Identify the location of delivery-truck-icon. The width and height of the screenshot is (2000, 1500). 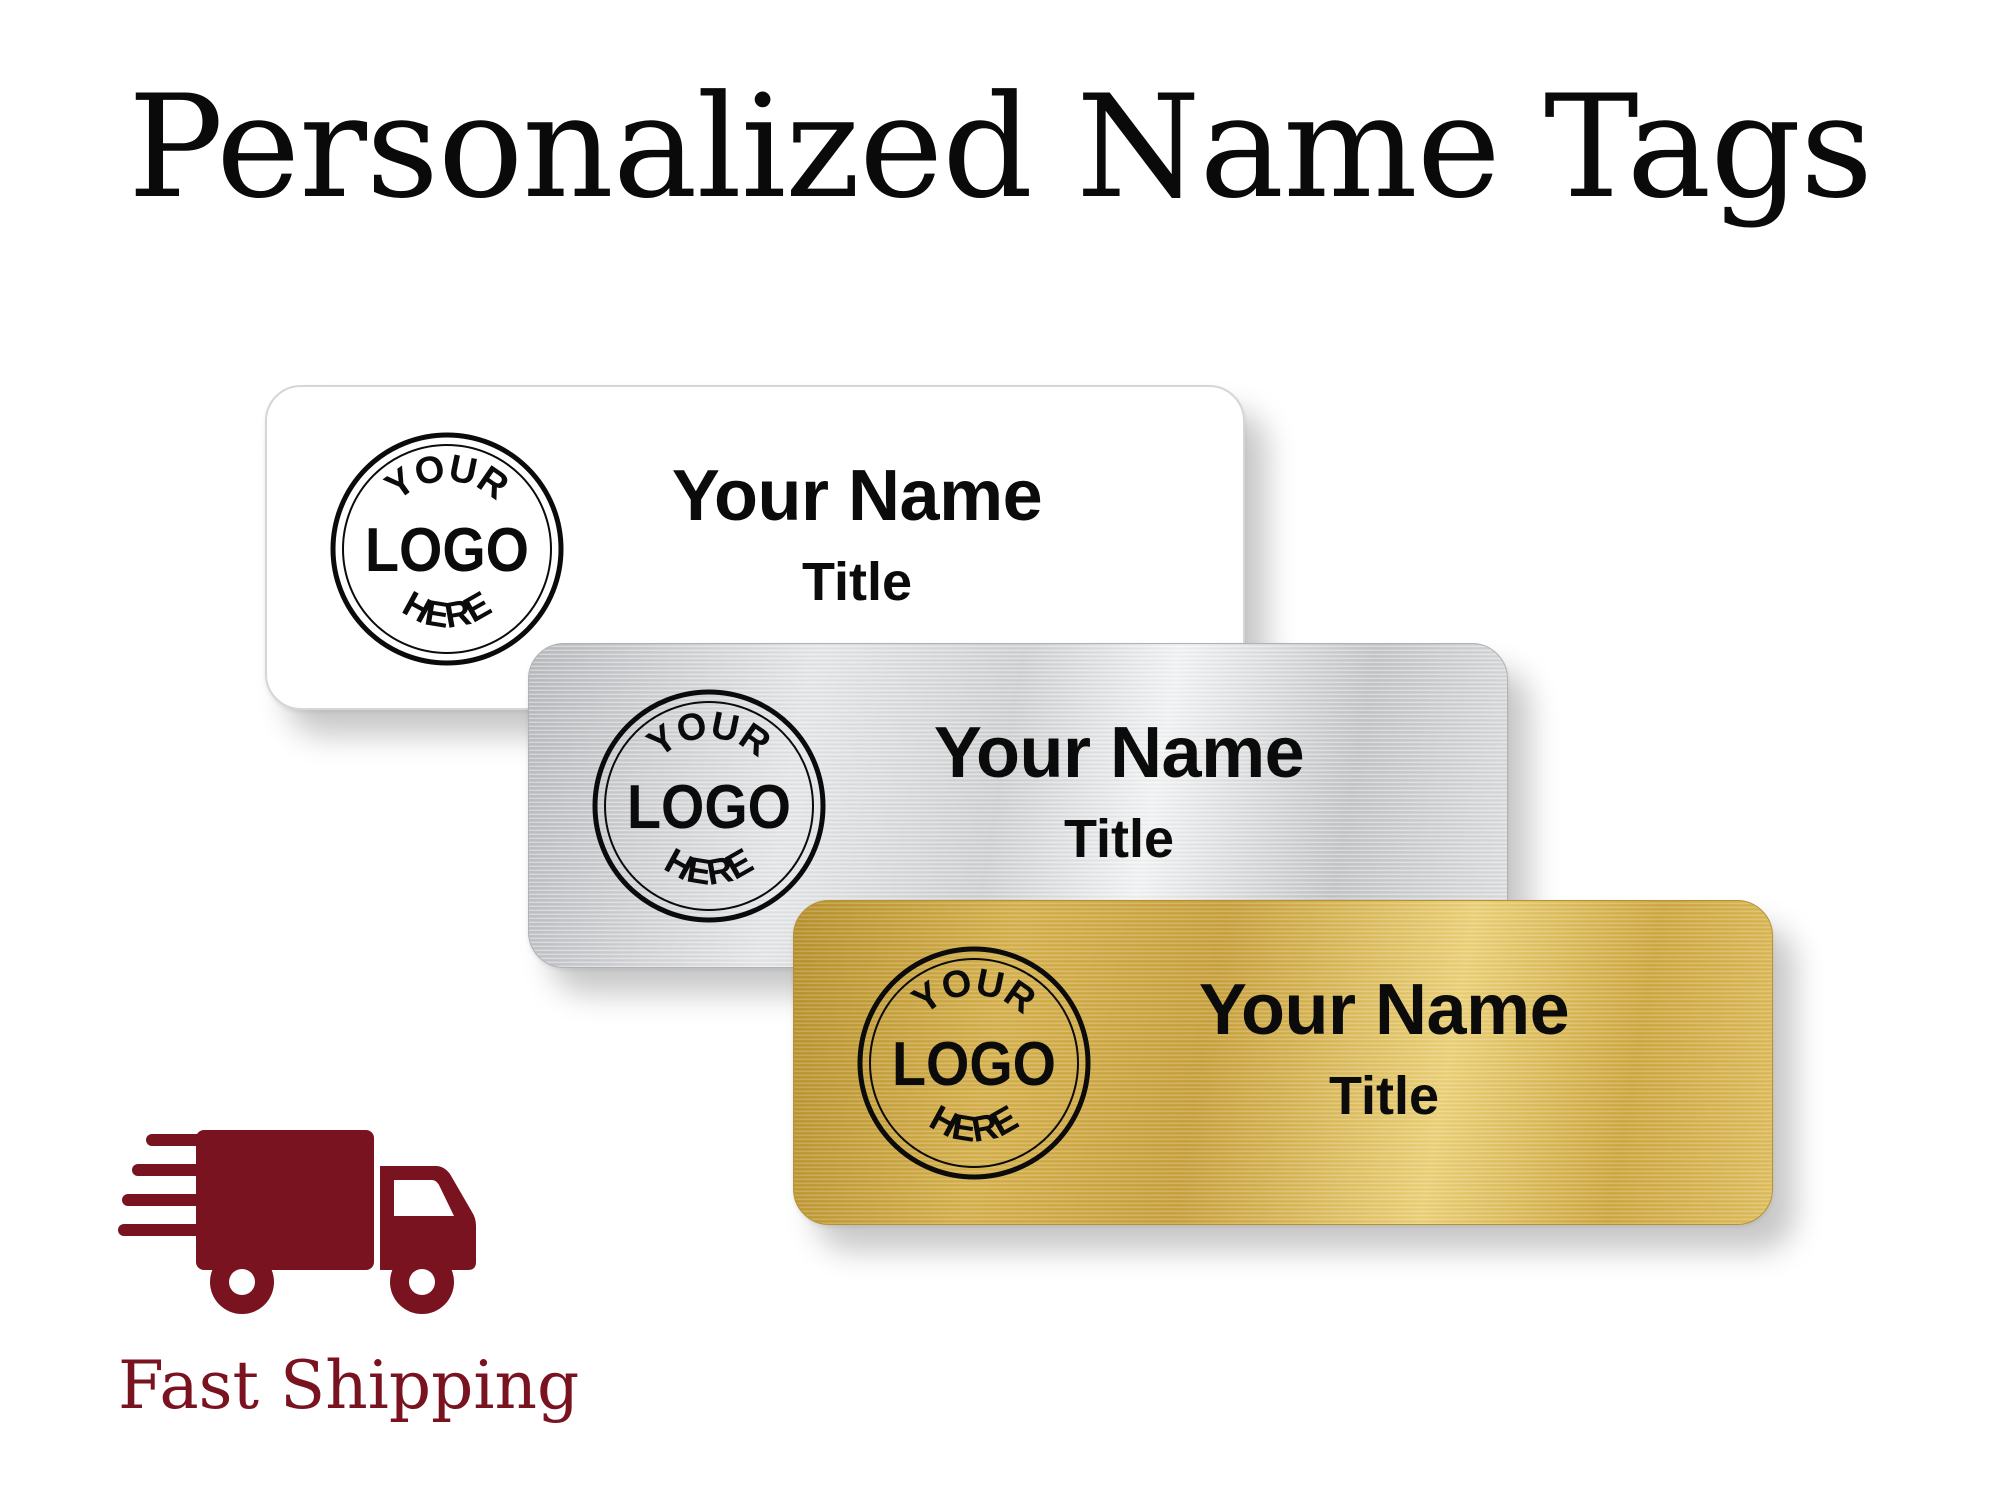
(298, 1222).